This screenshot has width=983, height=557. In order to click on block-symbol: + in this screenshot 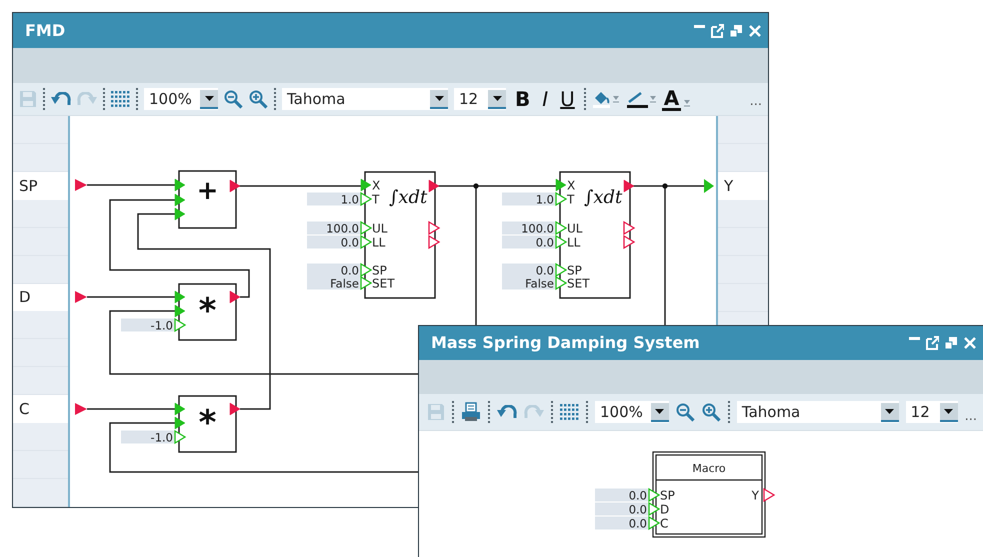, I will do `click(207, 191)`.